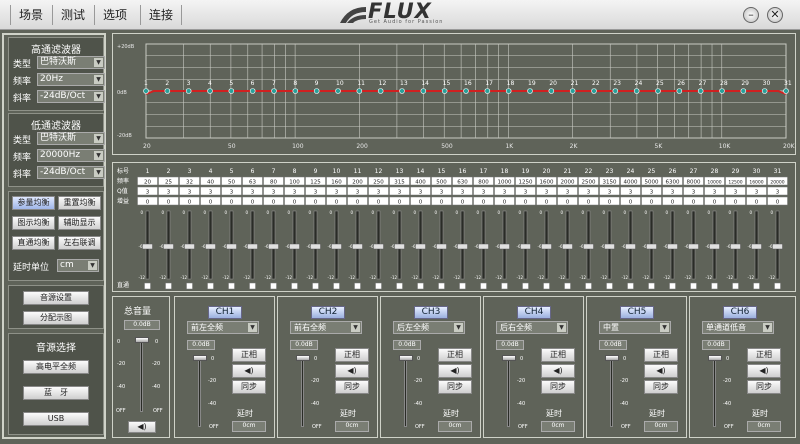 The height and width of the screenshot is (444, 800). I want to click on sync-button: 同步, so click(558, 387).